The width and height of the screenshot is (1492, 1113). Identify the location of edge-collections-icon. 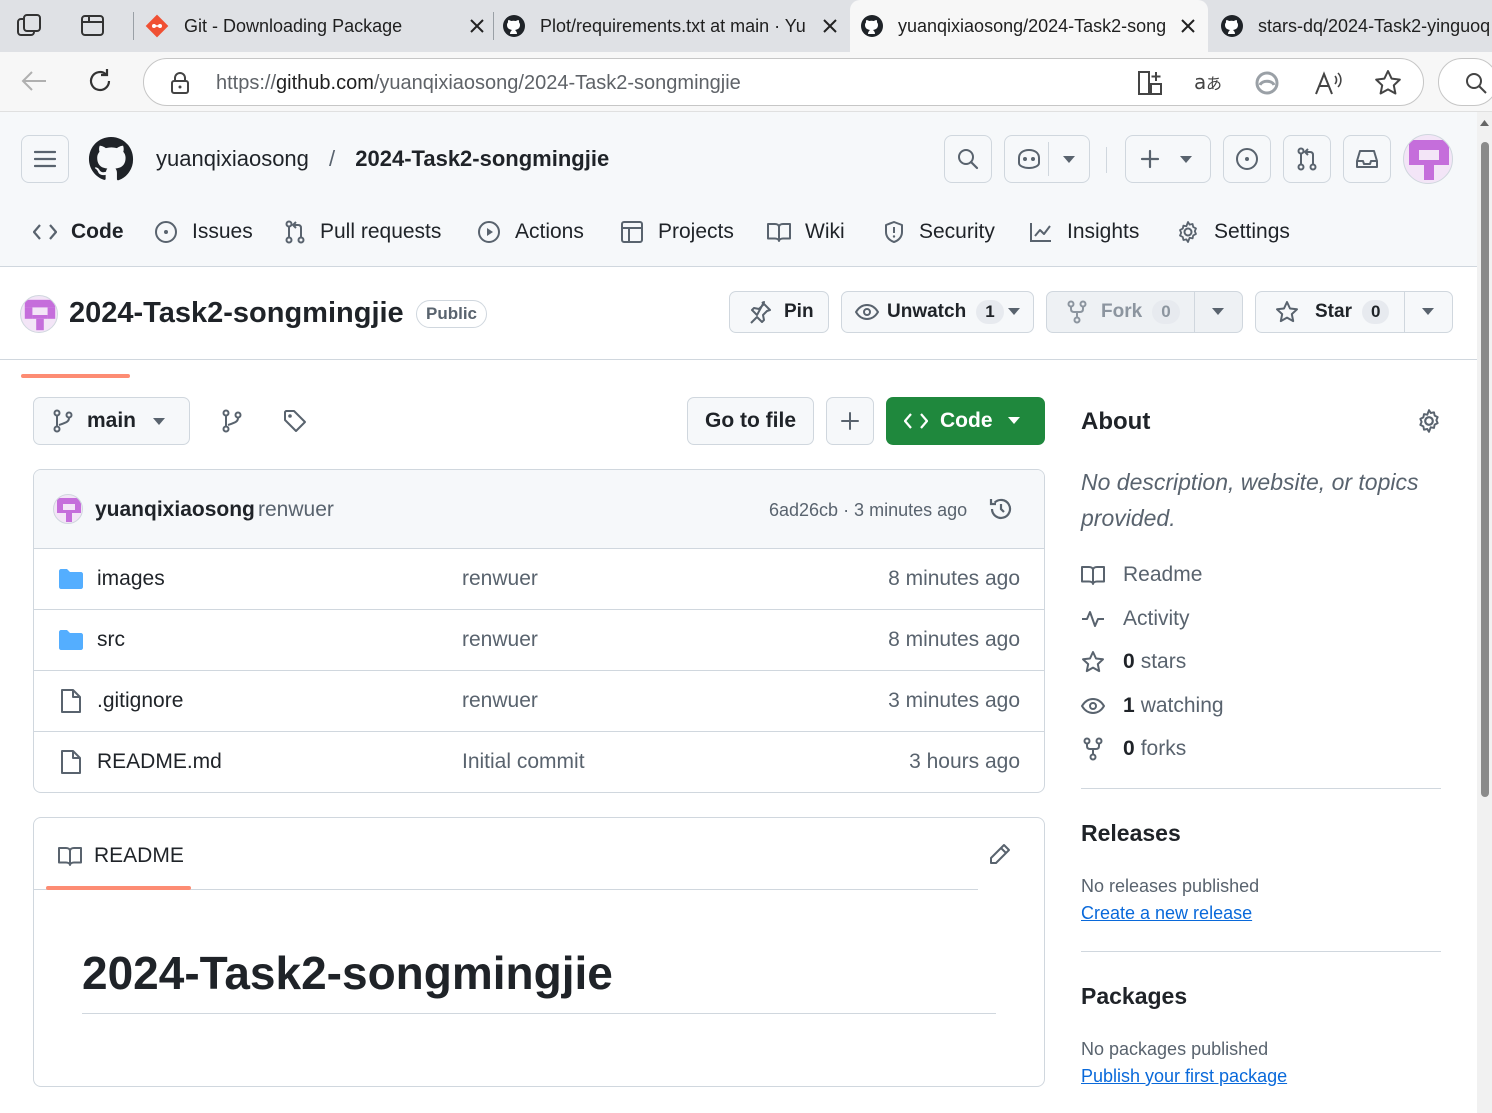
(1267, 83).